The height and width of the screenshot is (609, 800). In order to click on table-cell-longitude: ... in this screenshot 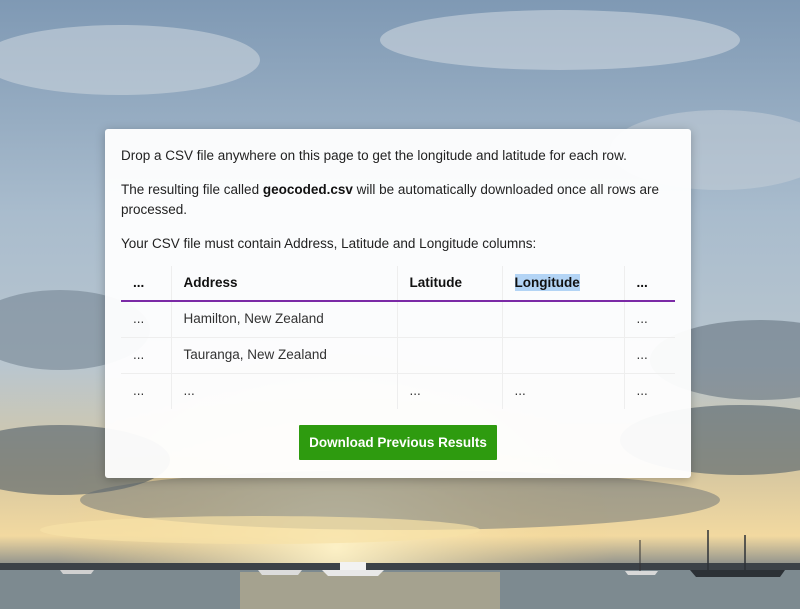, I will do `click(563, 391)`.